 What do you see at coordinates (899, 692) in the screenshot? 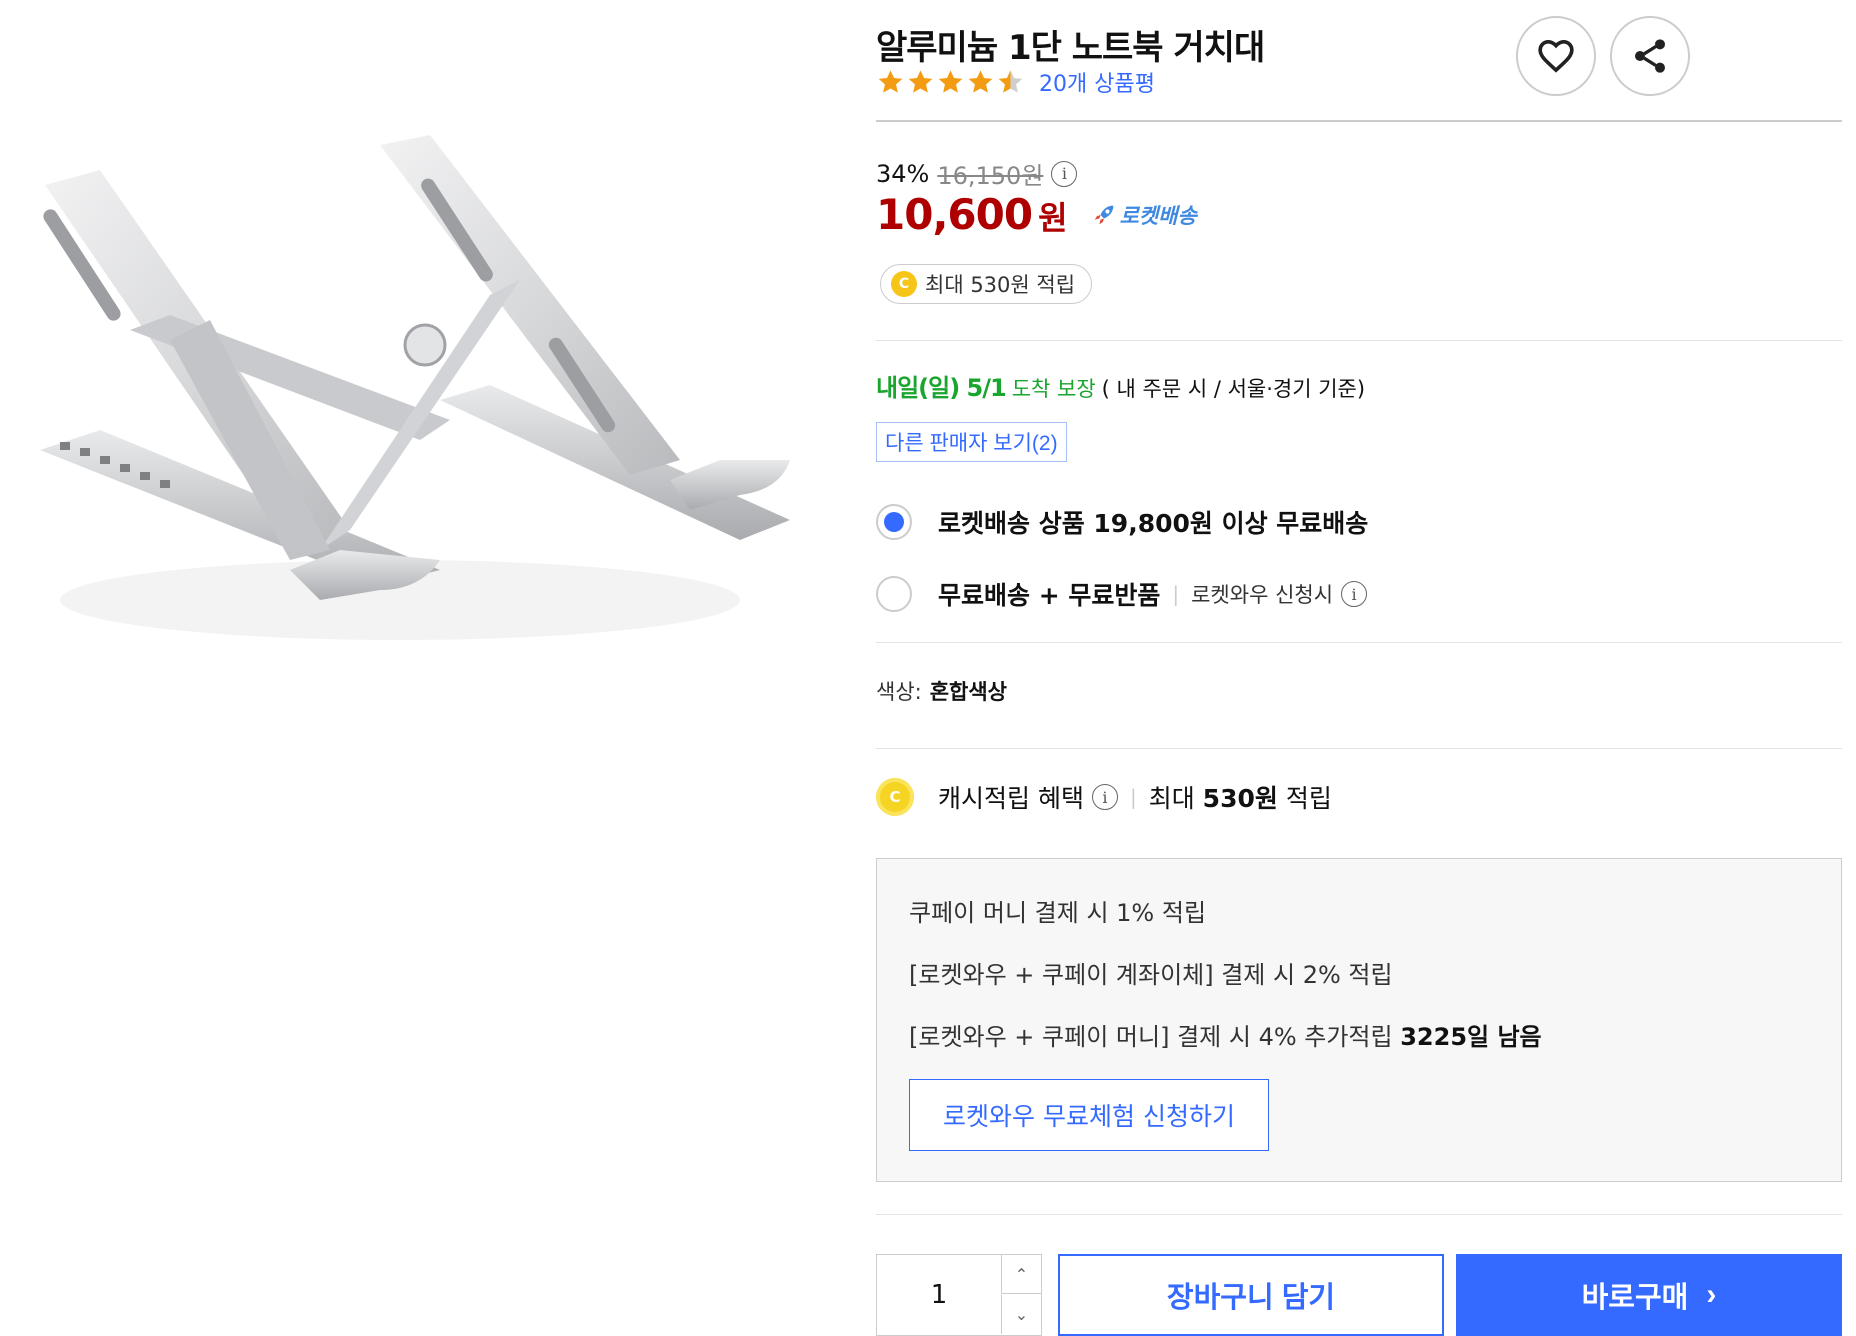
I see `color-option-label: 색상:` at bounding box center [899, 692].